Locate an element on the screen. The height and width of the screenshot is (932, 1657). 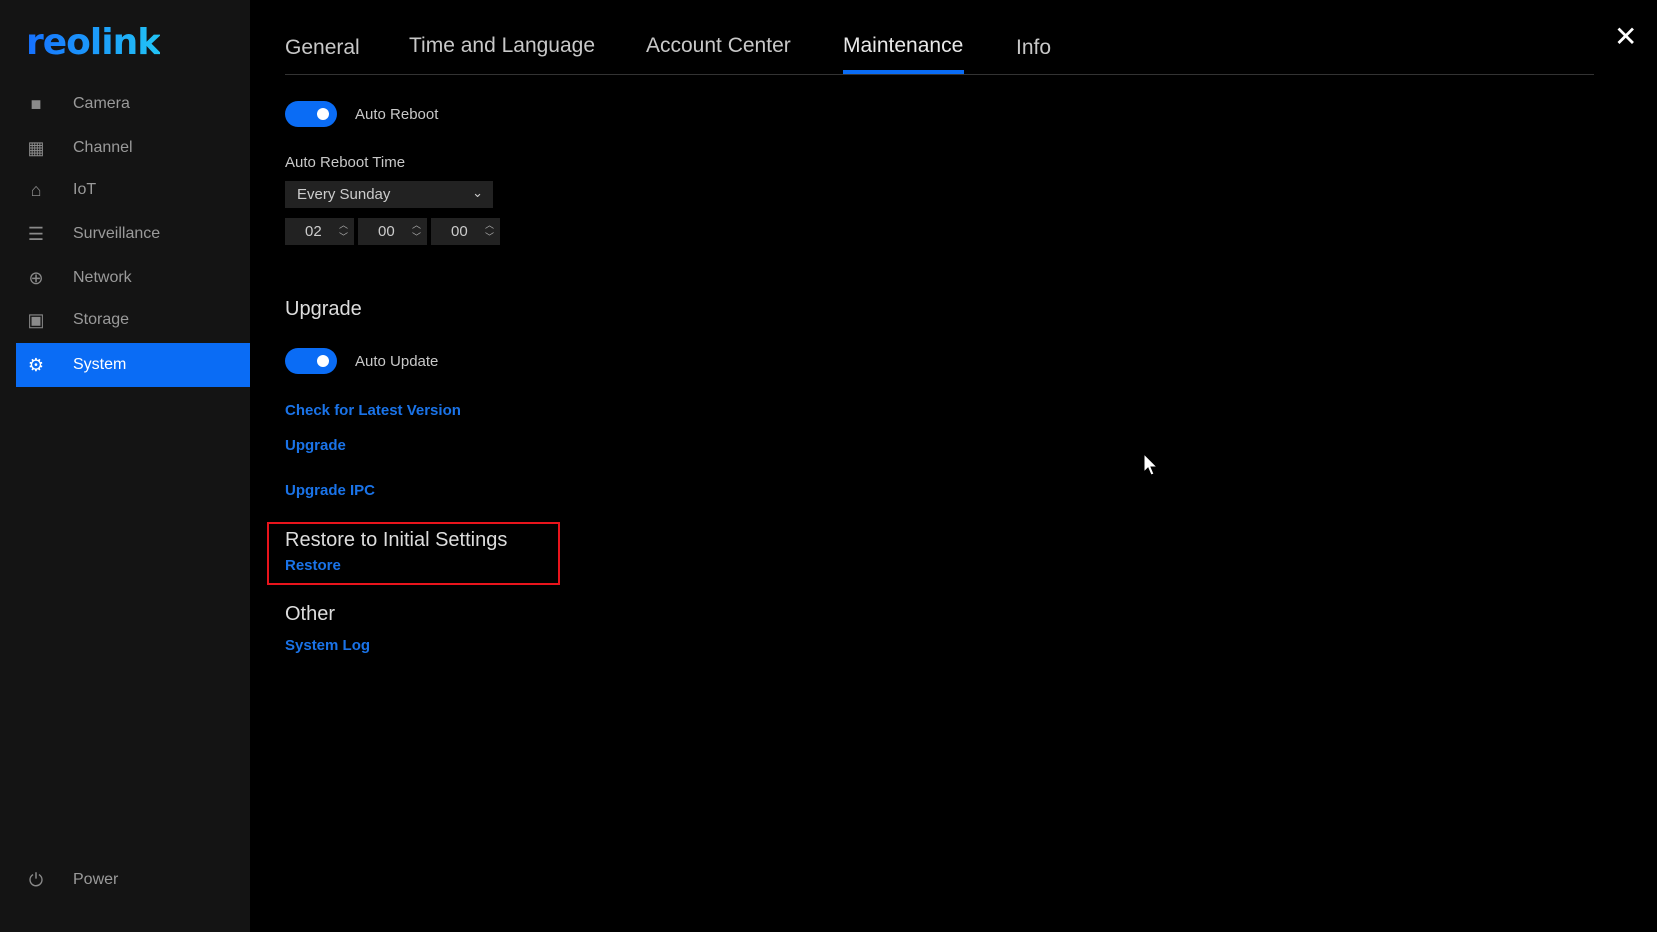
tab-maintenance: Maintenance is located at coordinates (903, 46).